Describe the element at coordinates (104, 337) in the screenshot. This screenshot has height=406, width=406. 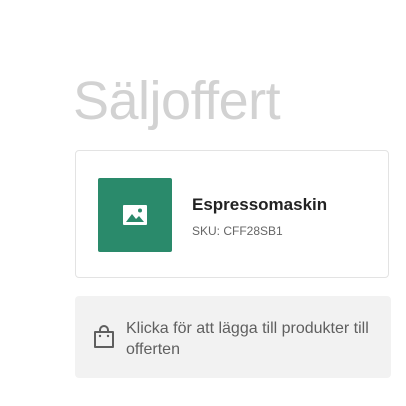
I see `shopping-bag-icon` at that location.